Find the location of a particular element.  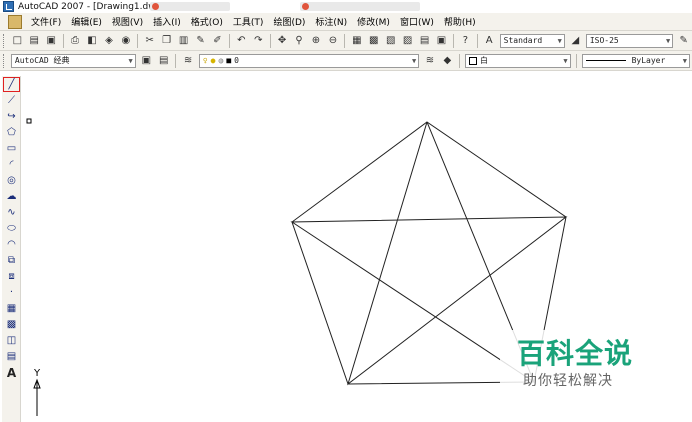

title-bar: AutoCAD 2007 - [Drawing1.dwg] is located at coordinates (346, 6).